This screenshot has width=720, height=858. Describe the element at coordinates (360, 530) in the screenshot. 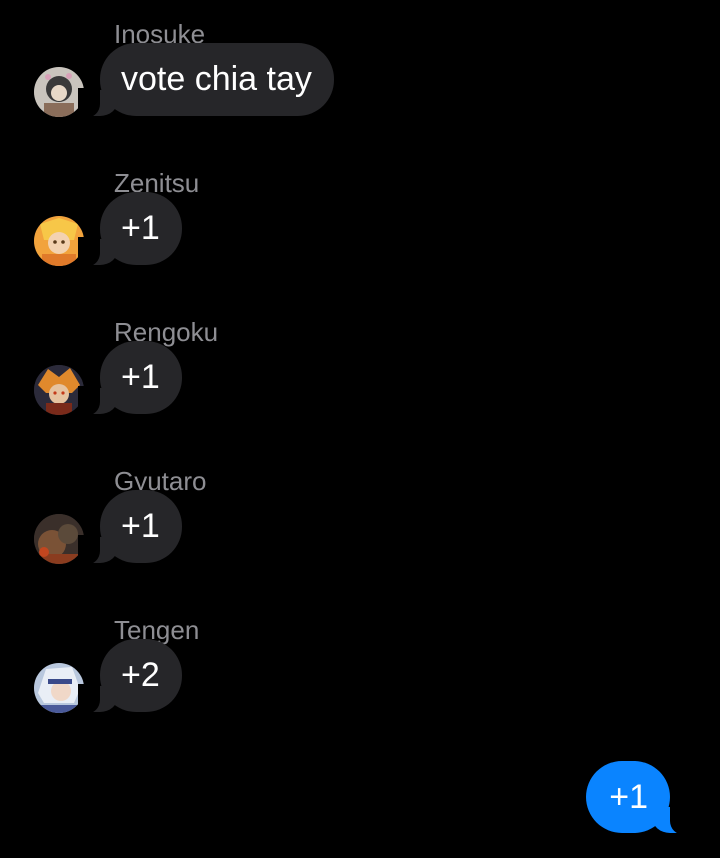

I see `message-group-gyutaro: Gyutaro +1` at that location.